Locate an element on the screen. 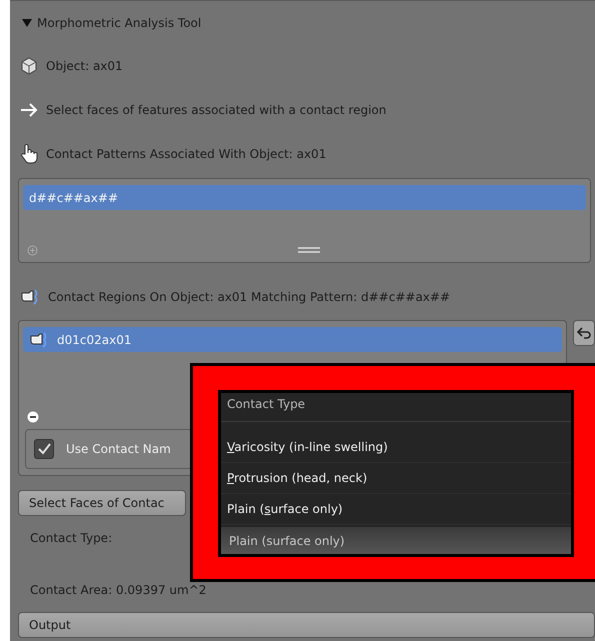 This screenshot has height=641, width=595. menu-item: Protrusion (head, neck) is located at coordinates (396, 478).